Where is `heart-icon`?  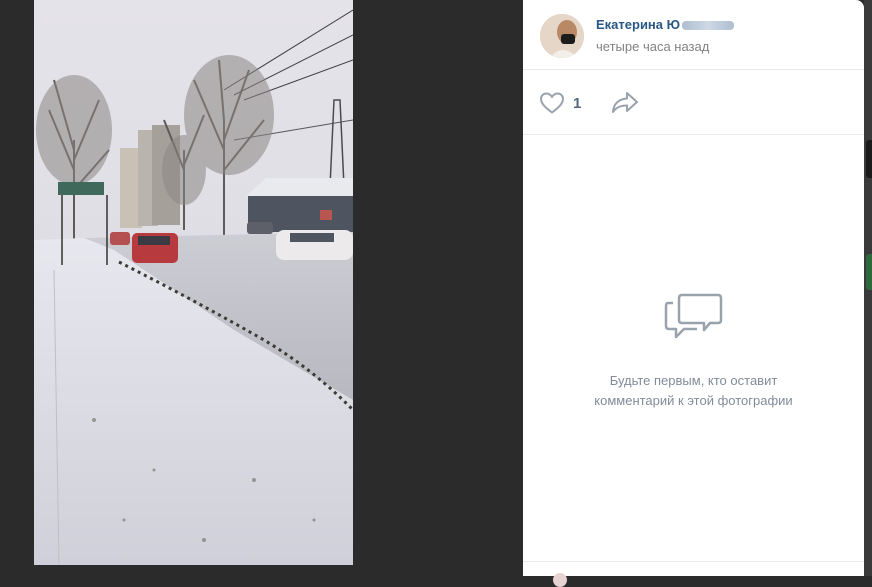
heart-icon is located at coordinates (552, 103).